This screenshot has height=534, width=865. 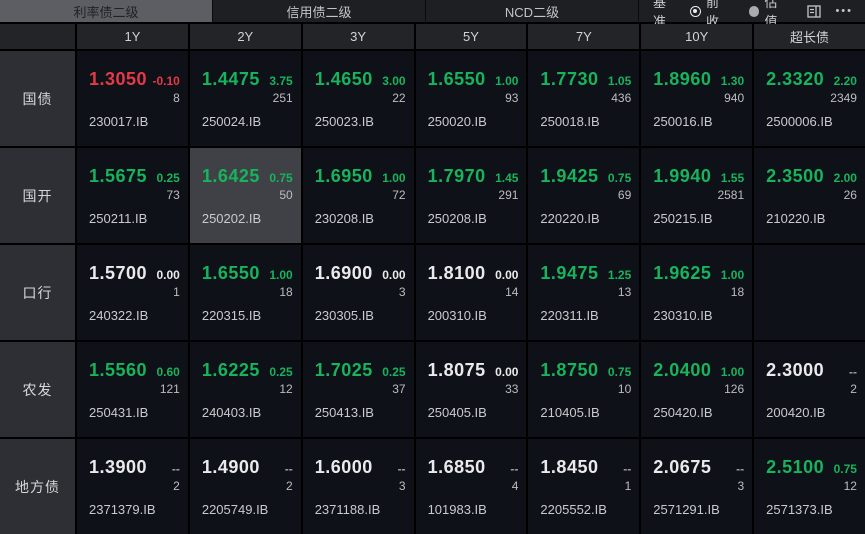 What do you see at coordinates (358, 195) in the screenshot?
I see `bond-cell-cdb-3y: 1.6950 1.00 72 230208.IB` at bounding box center [358, 195].